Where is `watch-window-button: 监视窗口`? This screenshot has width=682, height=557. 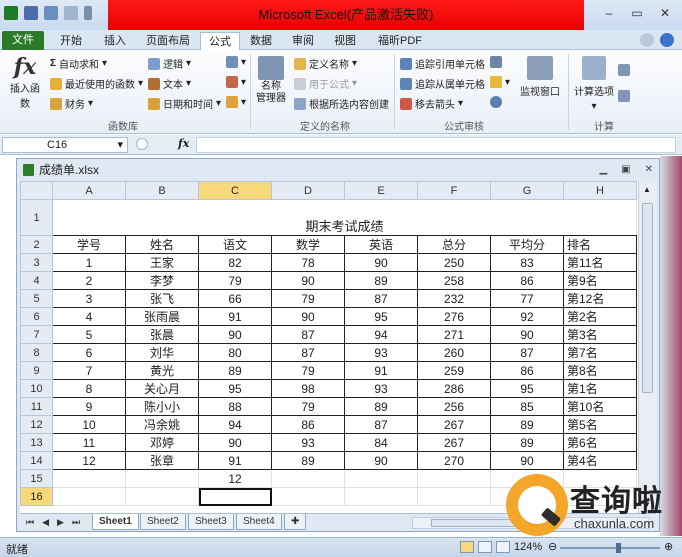
watch-window-button: 监视窗口 is located at coordinates (540, 77).